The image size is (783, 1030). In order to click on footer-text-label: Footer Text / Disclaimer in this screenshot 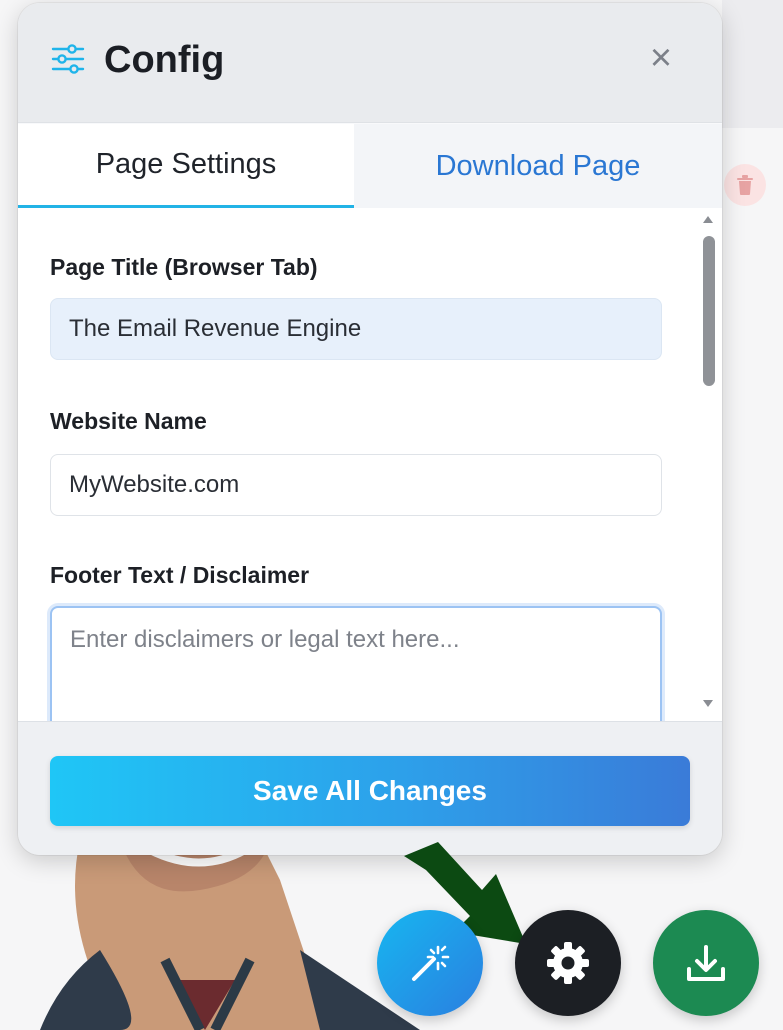, I will do `click(180, 575)`.